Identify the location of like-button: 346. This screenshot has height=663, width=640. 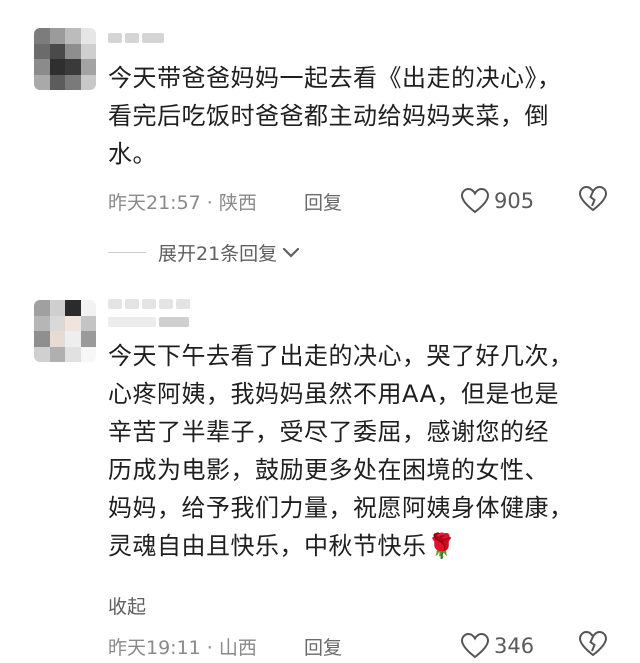
(497, 646).